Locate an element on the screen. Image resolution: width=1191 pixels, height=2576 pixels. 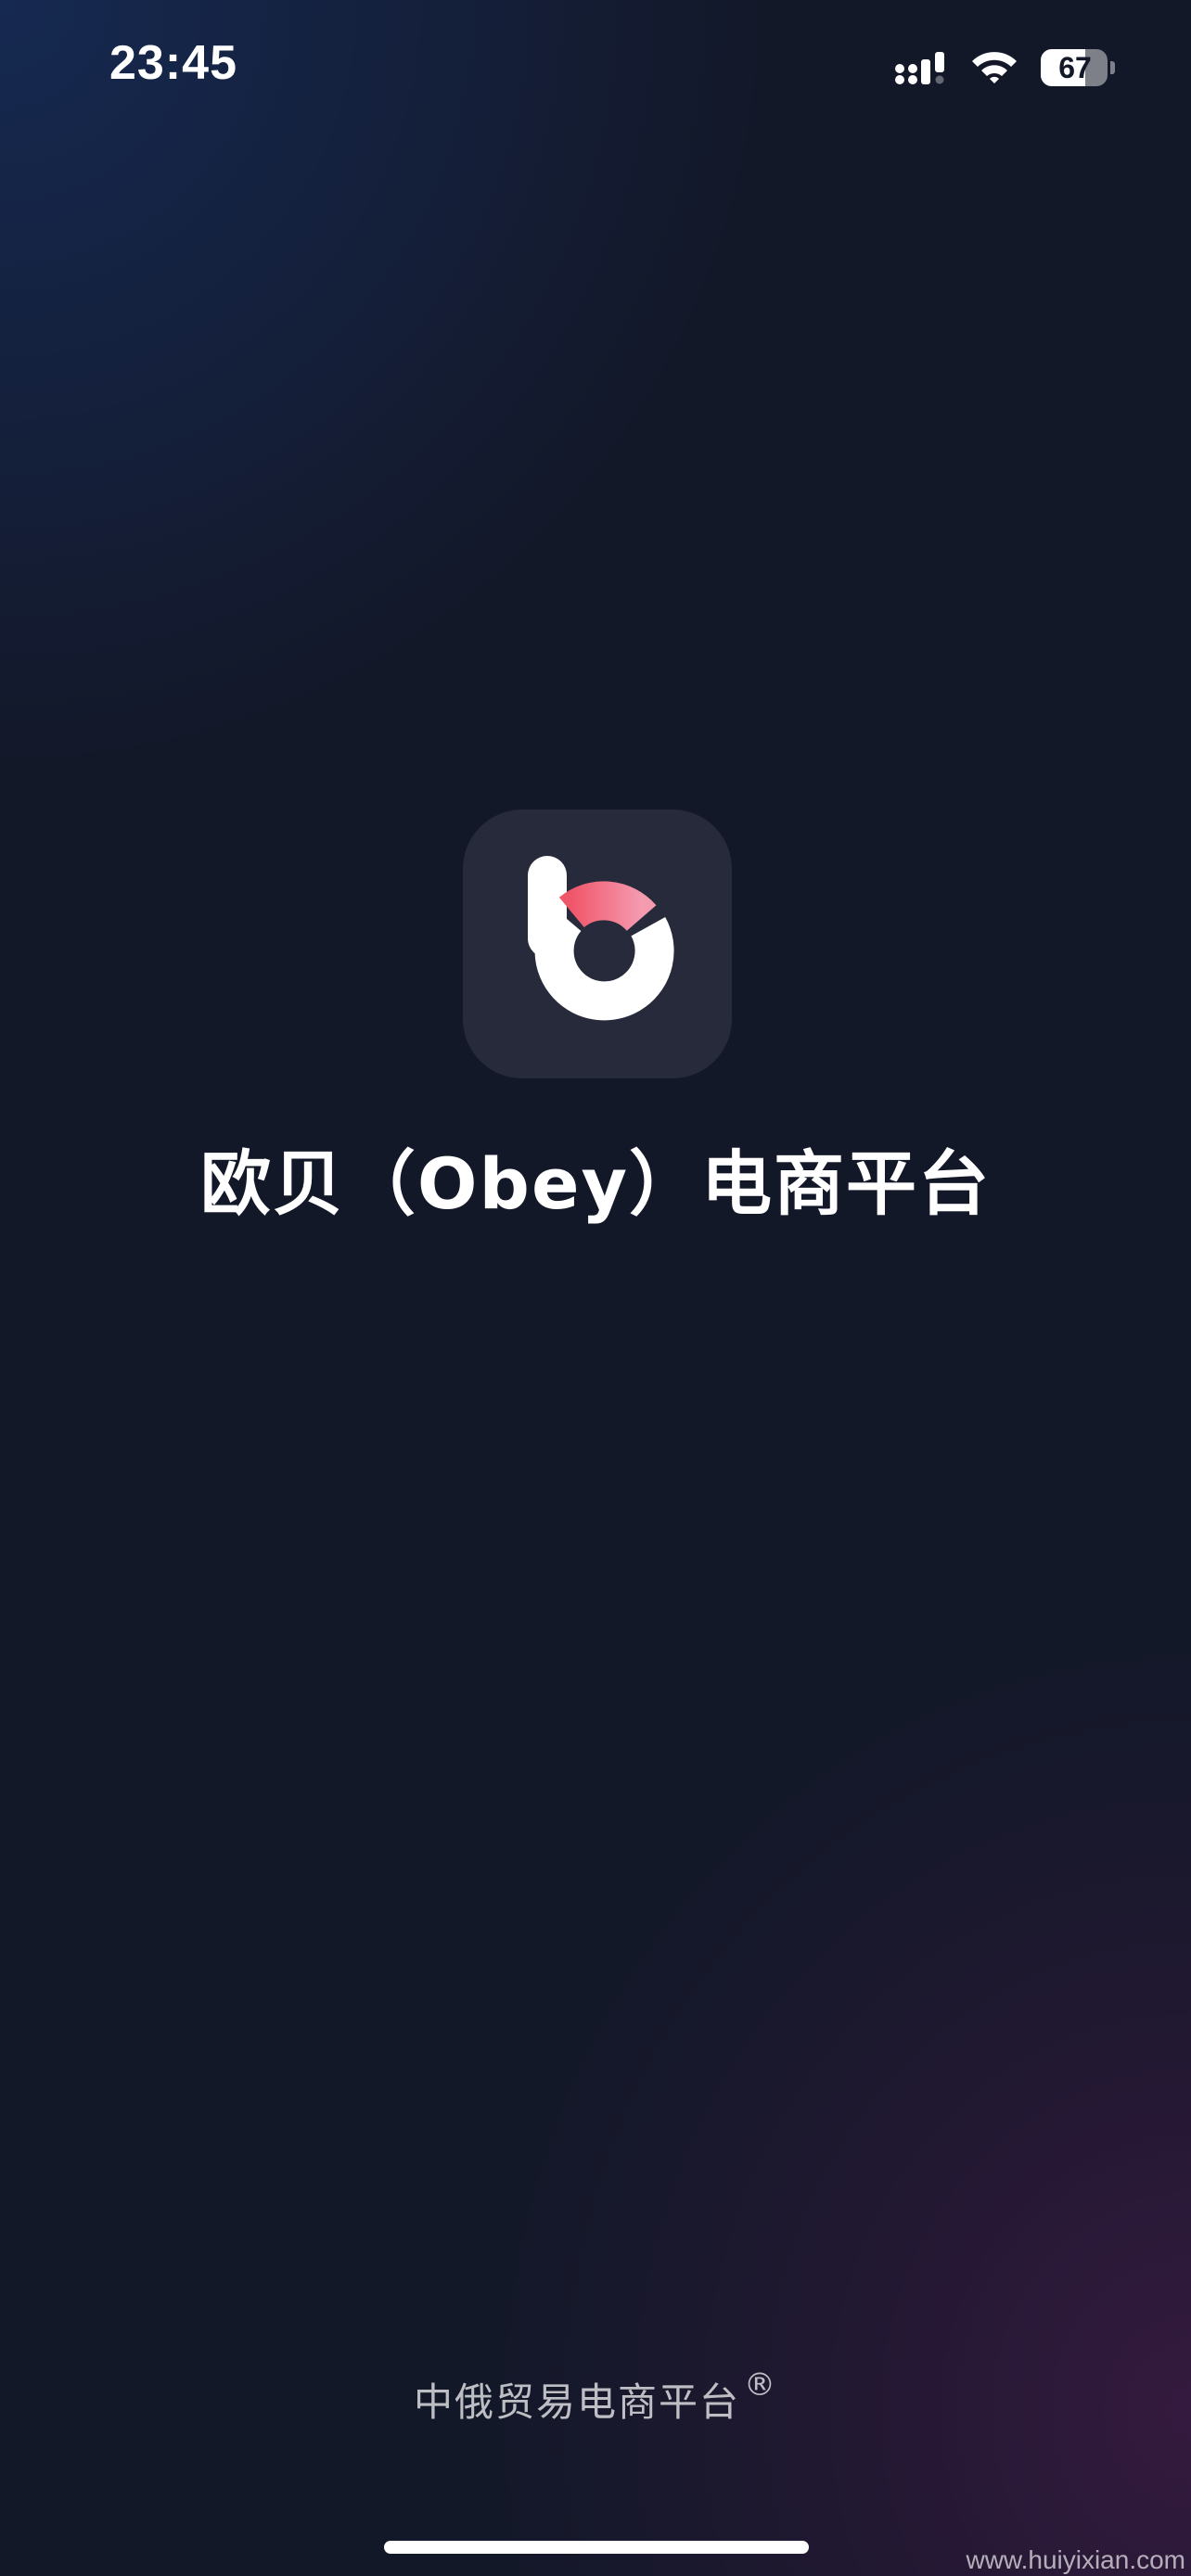
watermark-text: www.huiyixian.com is located at coordinates (1075, 2559).